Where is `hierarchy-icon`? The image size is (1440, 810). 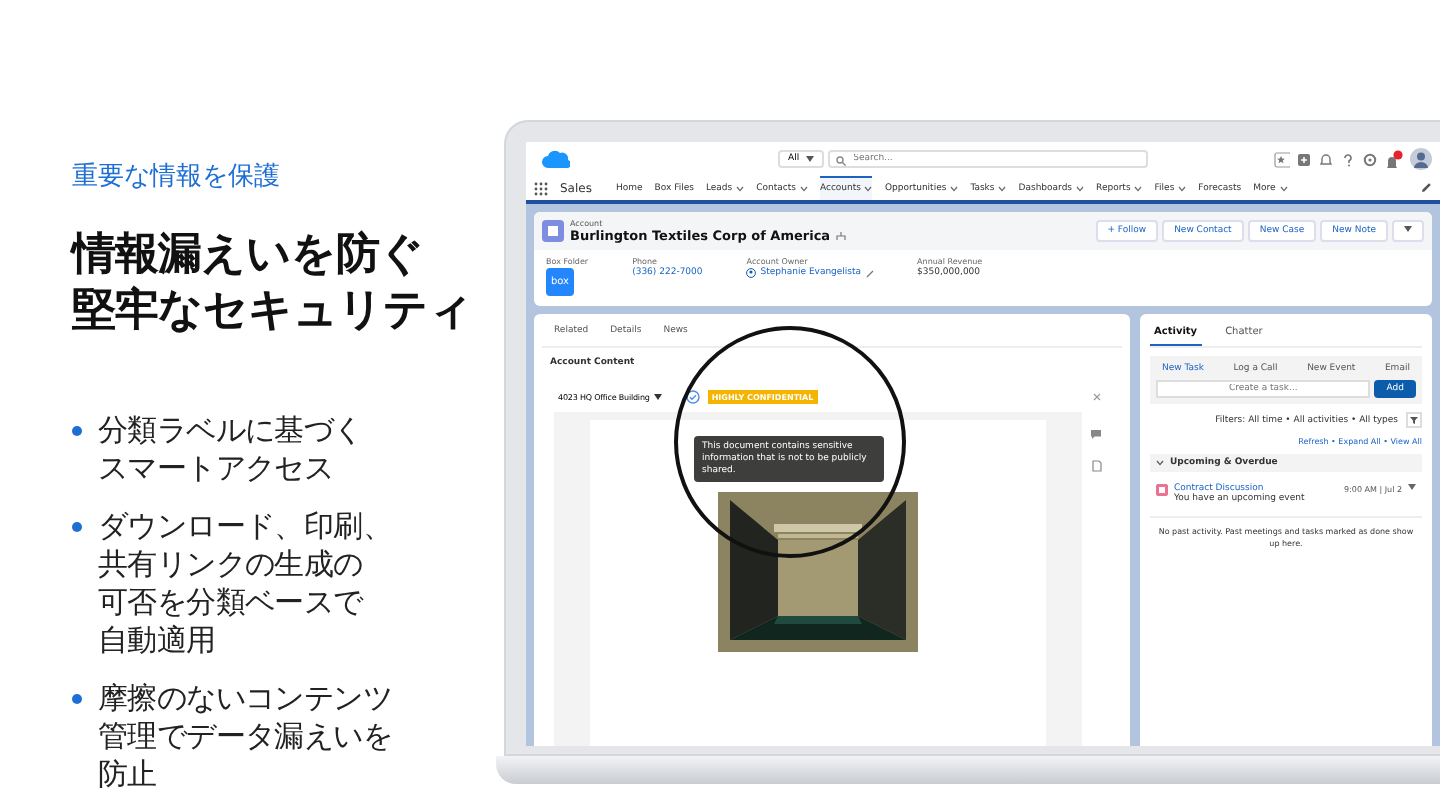
hierarchy-icon is located at coordinates (841, 236).